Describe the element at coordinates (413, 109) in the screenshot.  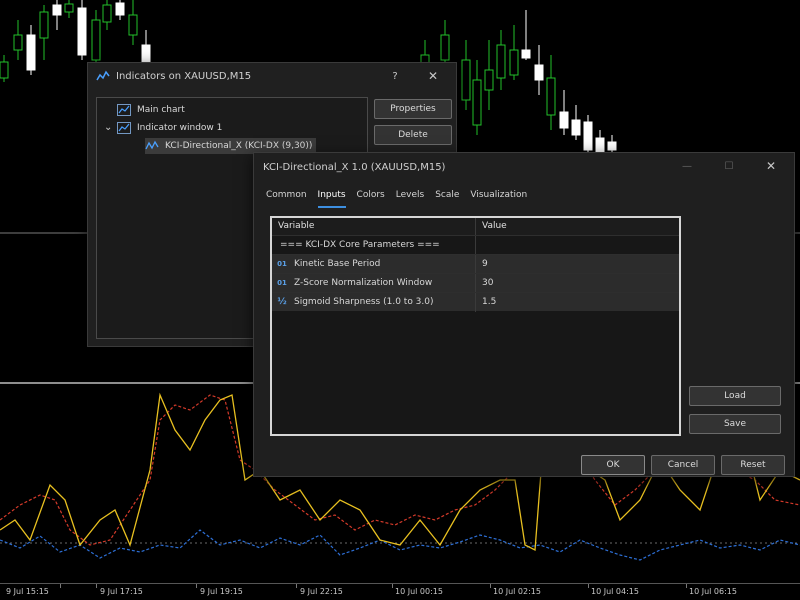
I see `properties-button: Properties` at that location.